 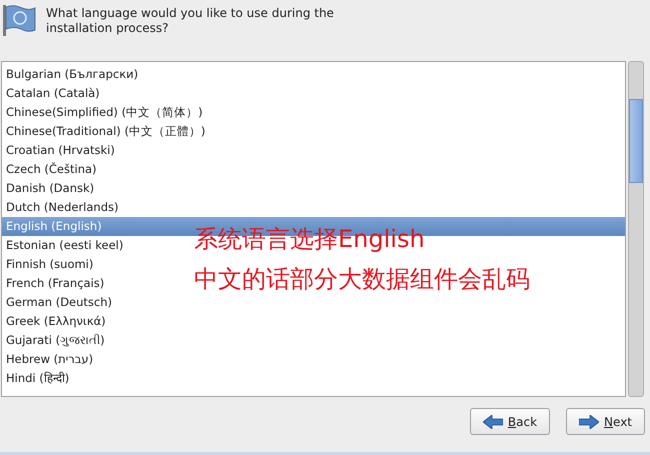 What do you see at coordinates (54, 340) in the screenshot?
I see `language-item: Gujarati (ગુજરાતી)` at bounding box center [54, 340].